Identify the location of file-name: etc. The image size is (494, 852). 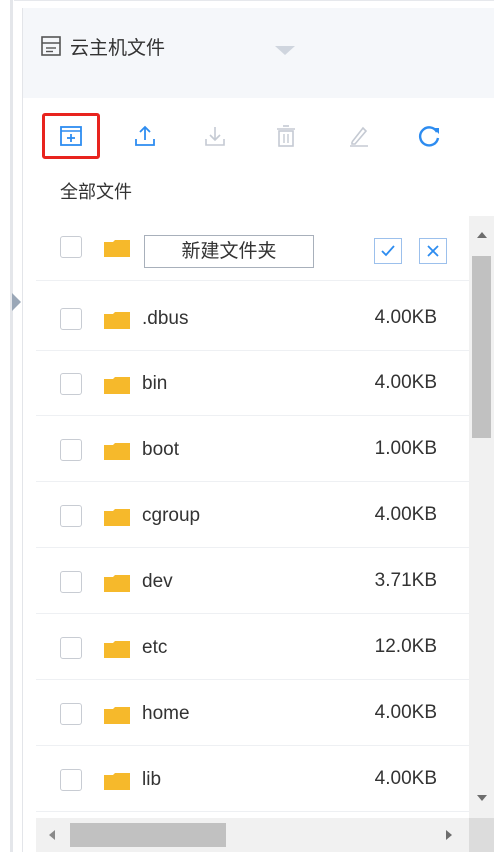
(154, 648).